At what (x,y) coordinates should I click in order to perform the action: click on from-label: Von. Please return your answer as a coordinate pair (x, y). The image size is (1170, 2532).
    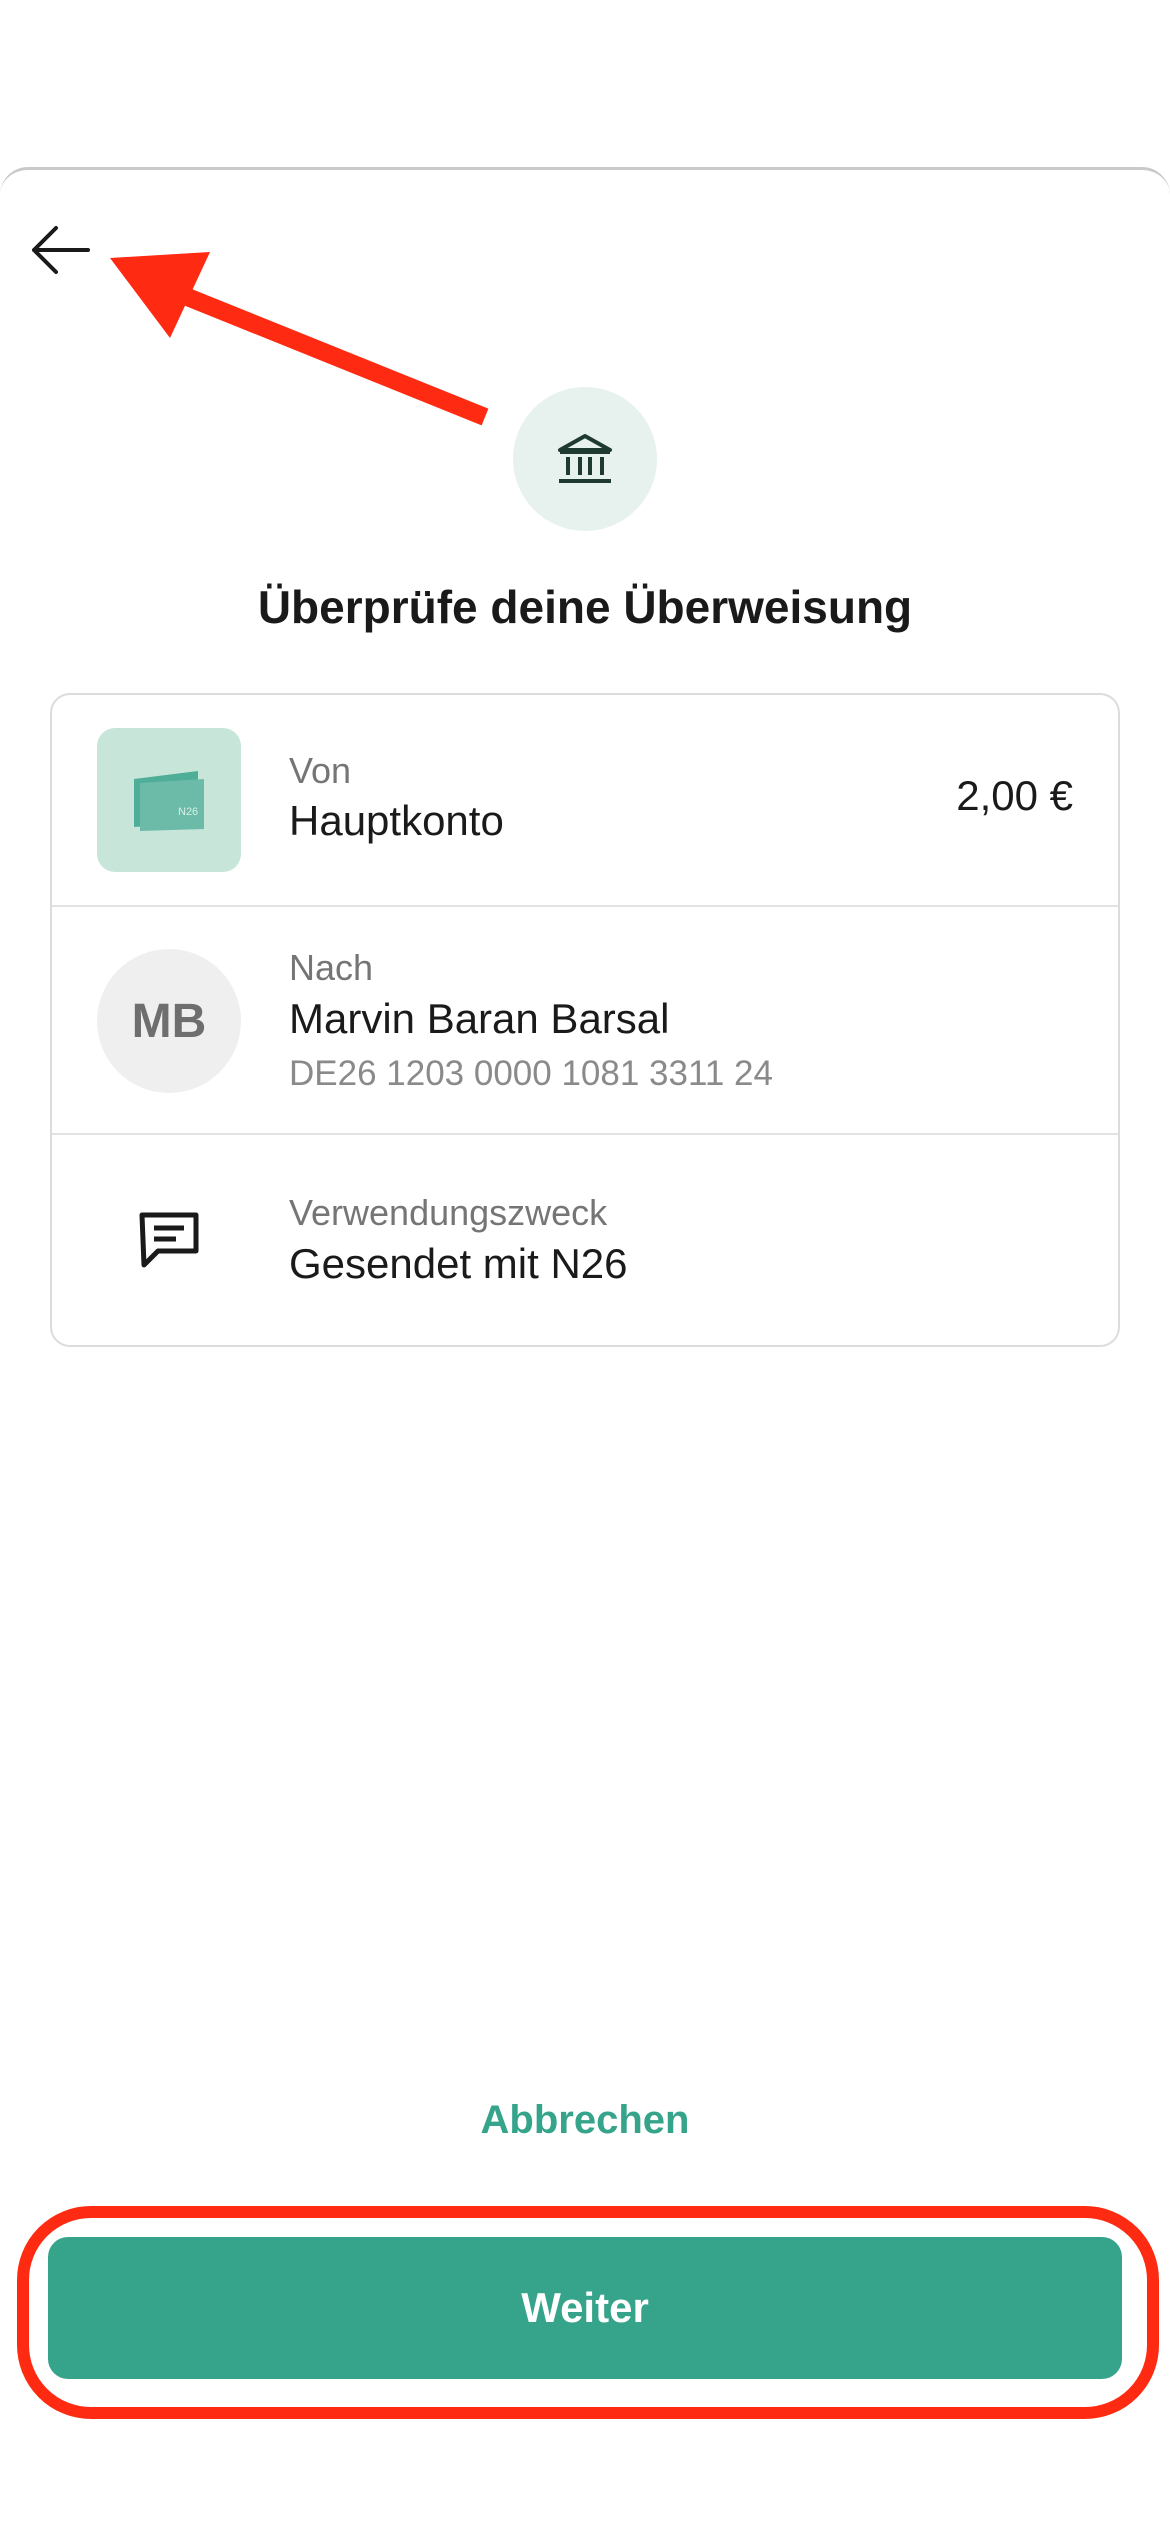
    Looking at the image, I should click on (320, 770).